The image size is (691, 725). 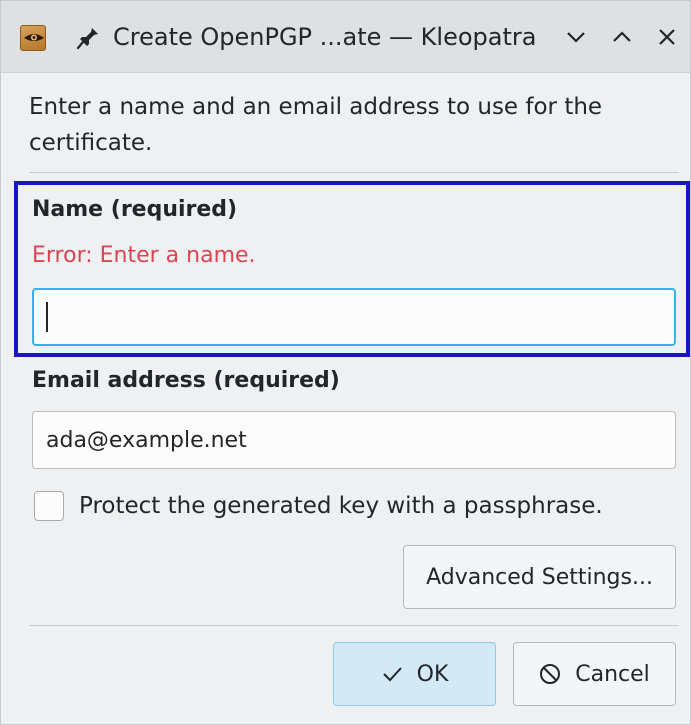 I want to click on email-label: Email address (required), so click(x=186, y=380).